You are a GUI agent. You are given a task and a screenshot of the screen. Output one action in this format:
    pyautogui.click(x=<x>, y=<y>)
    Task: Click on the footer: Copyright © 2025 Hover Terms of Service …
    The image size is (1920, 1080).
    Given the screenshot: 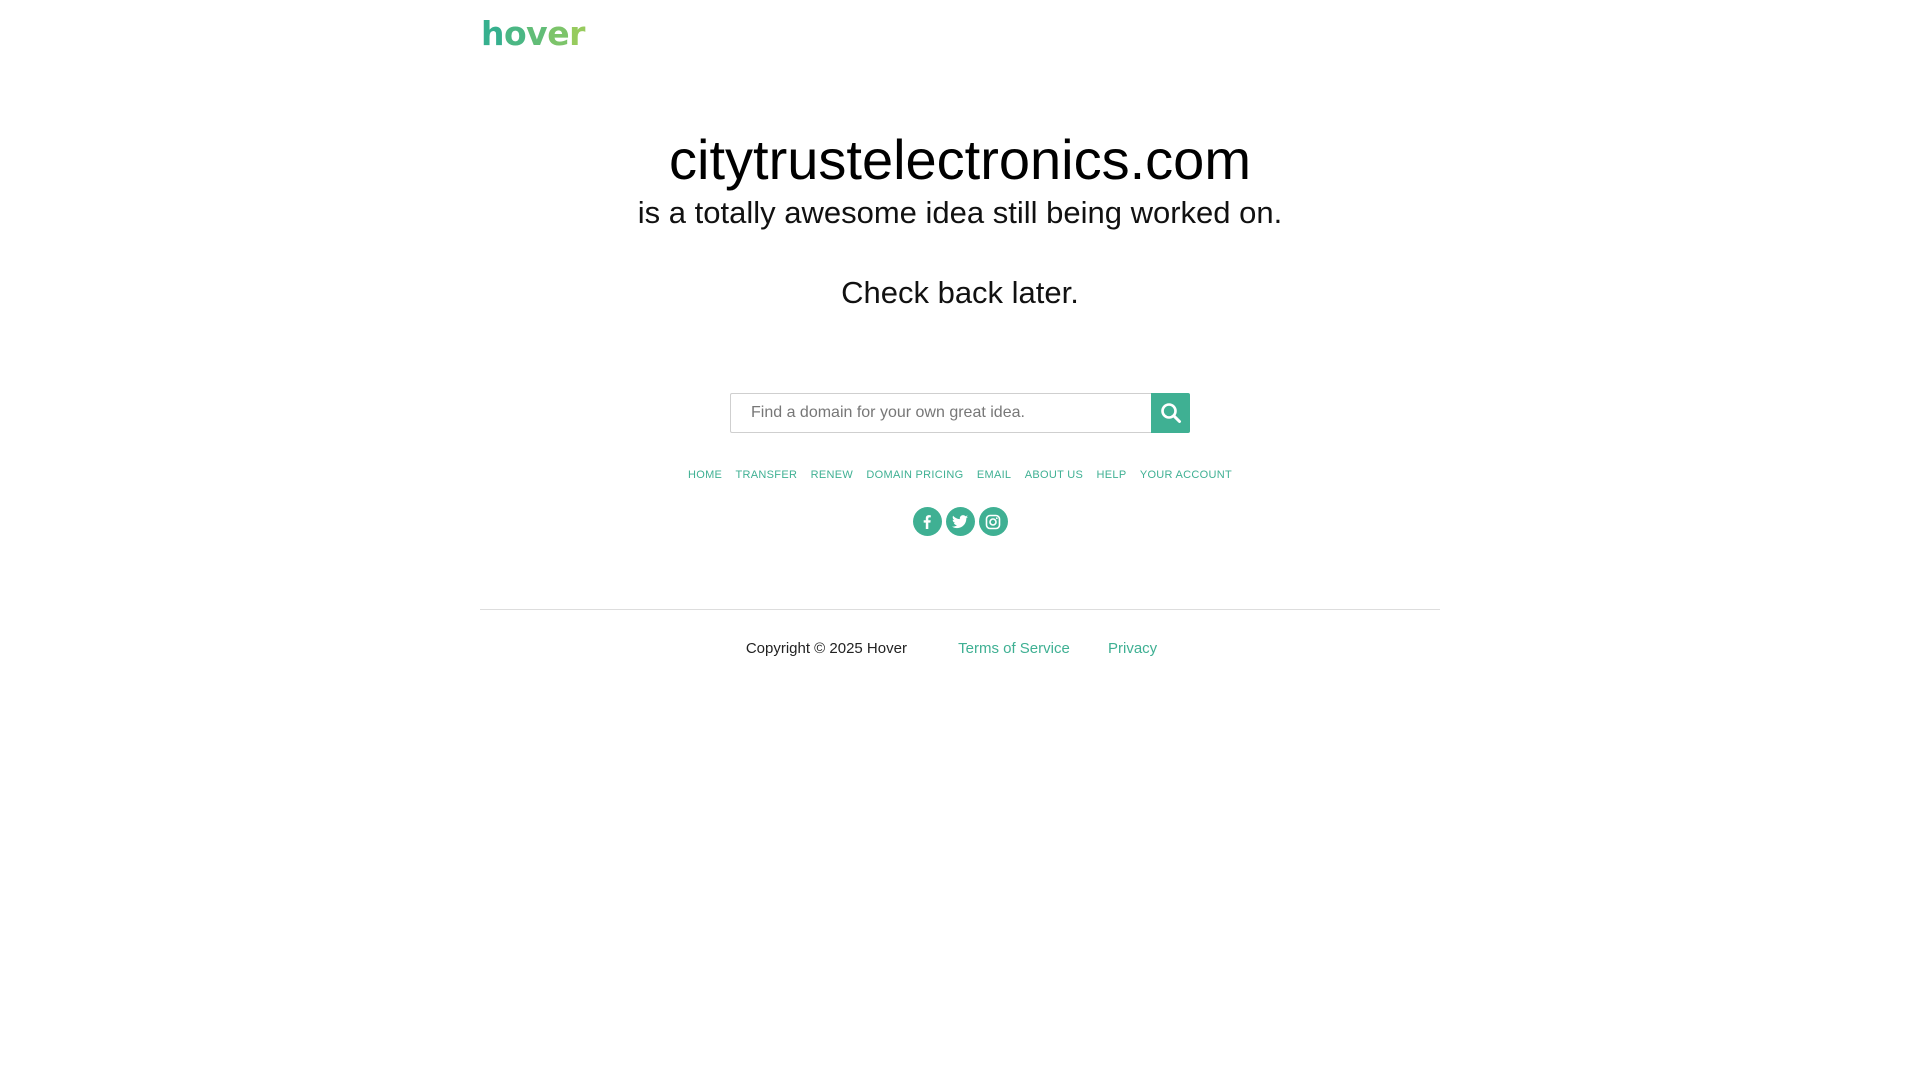 What is the action you would take?
    pyautogui.click(x=960, y=649)
    